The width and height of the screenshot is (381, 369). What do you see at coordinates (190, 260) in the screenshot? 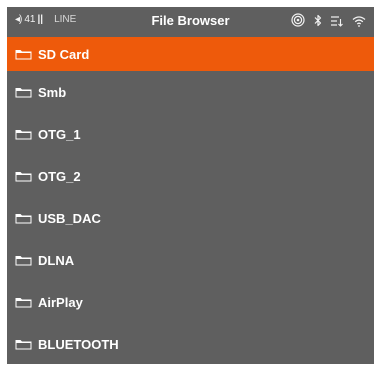
I see `list-item-dlna: DLNA` at bounding box center [190, 260].